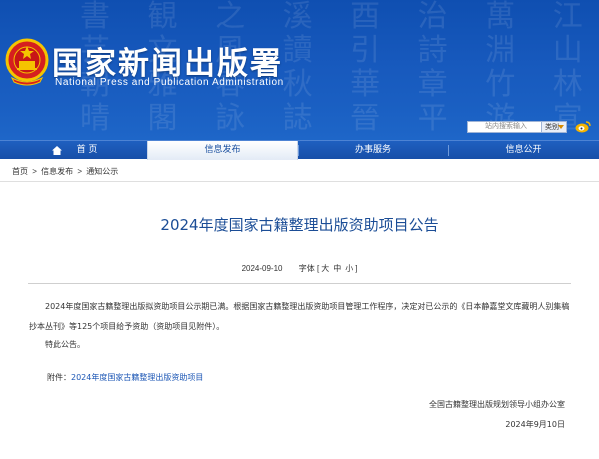  I want to click on font-size-large: 大, so click(325, 268).